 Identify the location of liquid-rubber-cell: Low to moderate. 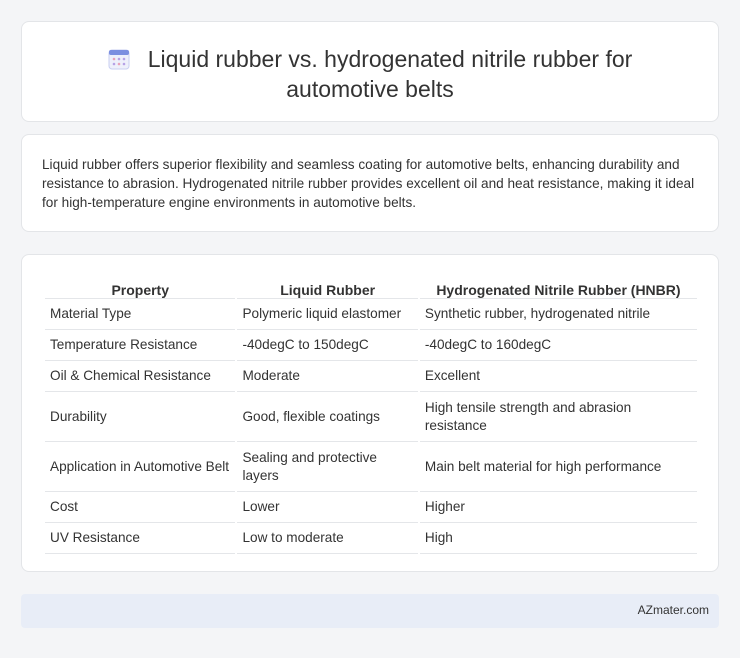
(327, 538).